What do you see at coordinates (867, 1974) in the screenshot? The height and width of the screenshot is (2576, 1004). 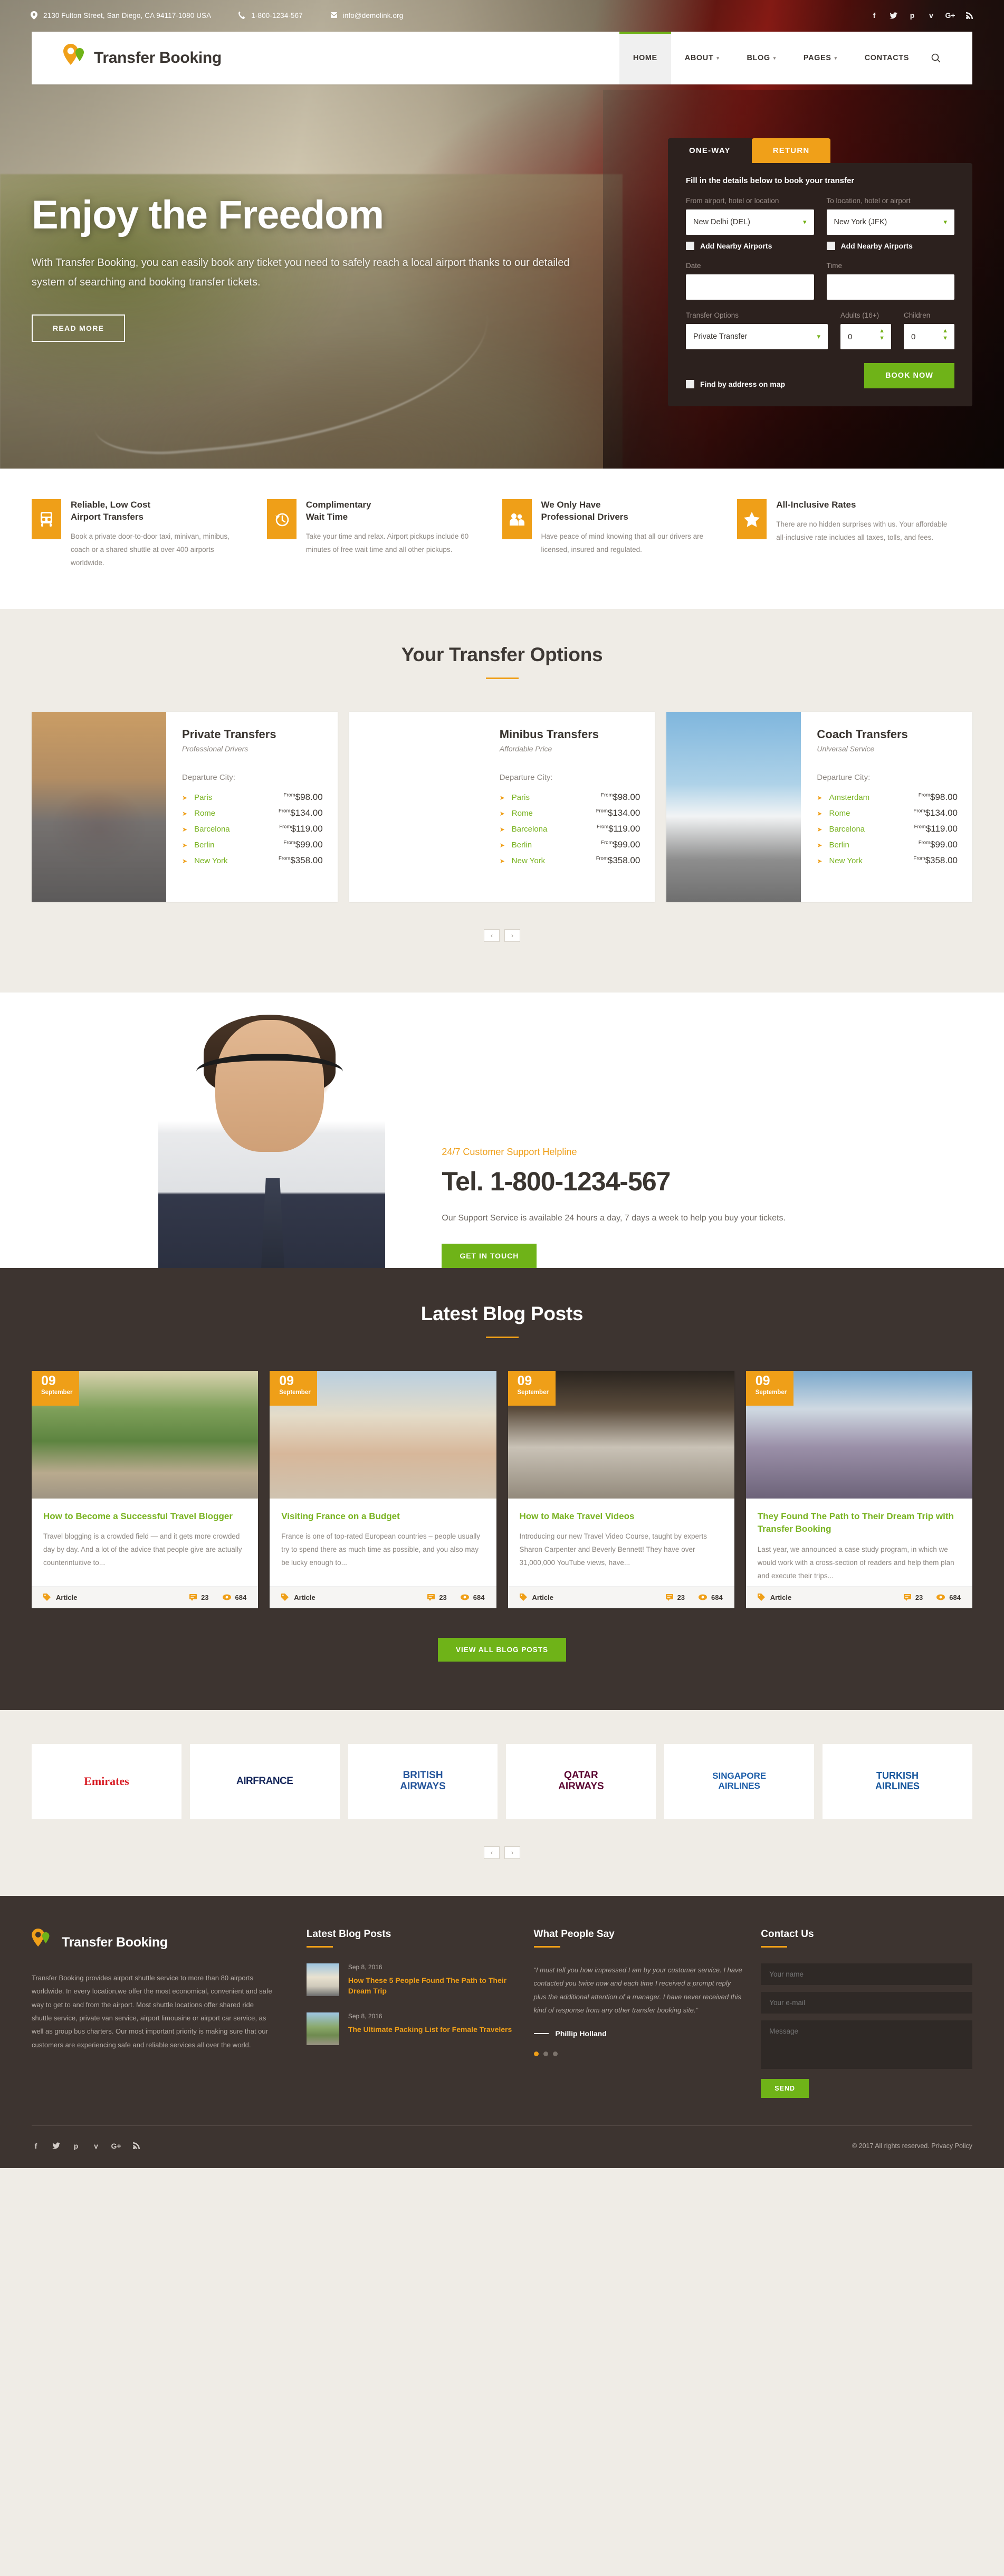 I see `contact-name-input` at bounding box center [867, 1974].